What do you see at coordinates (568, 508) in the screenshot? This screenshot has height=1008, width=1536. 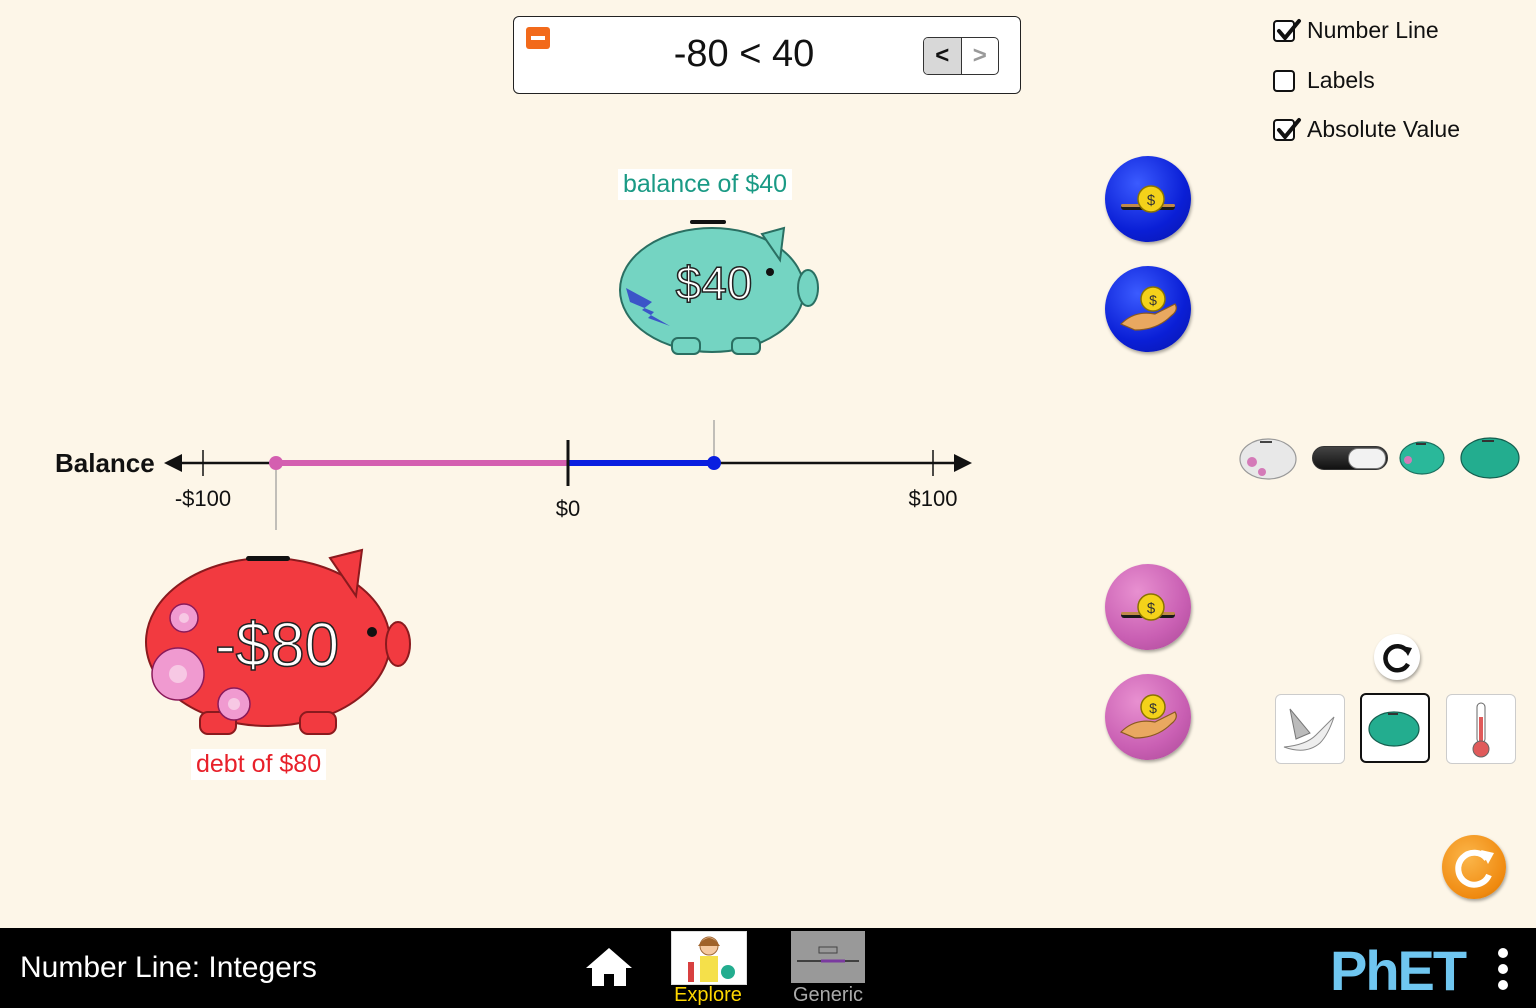 I see `tick-label: $0` at bounding box center [568, 508].